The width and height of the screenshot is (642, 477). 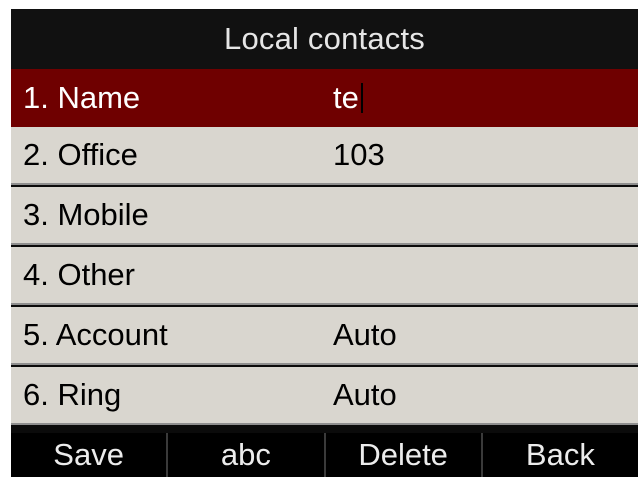 I want to click on field-office-label: 2. Office, so click(x=80, y=154).